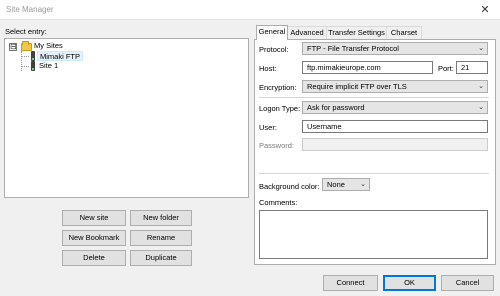 This screenshot has height=296, width=500. Describe the element at coordinates (353, 48) in the screenshot. I see `protocol-value: FTP - File Transfer Protocol` at that location.